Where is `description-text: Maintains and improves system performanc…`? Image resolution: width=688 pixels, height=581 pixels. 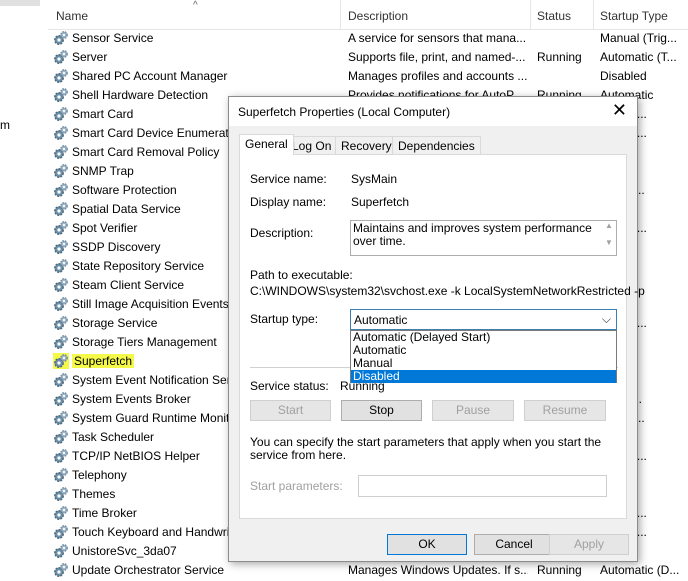 description-text: Maintains and improves system performanc… is located at coordinates (472, 234).